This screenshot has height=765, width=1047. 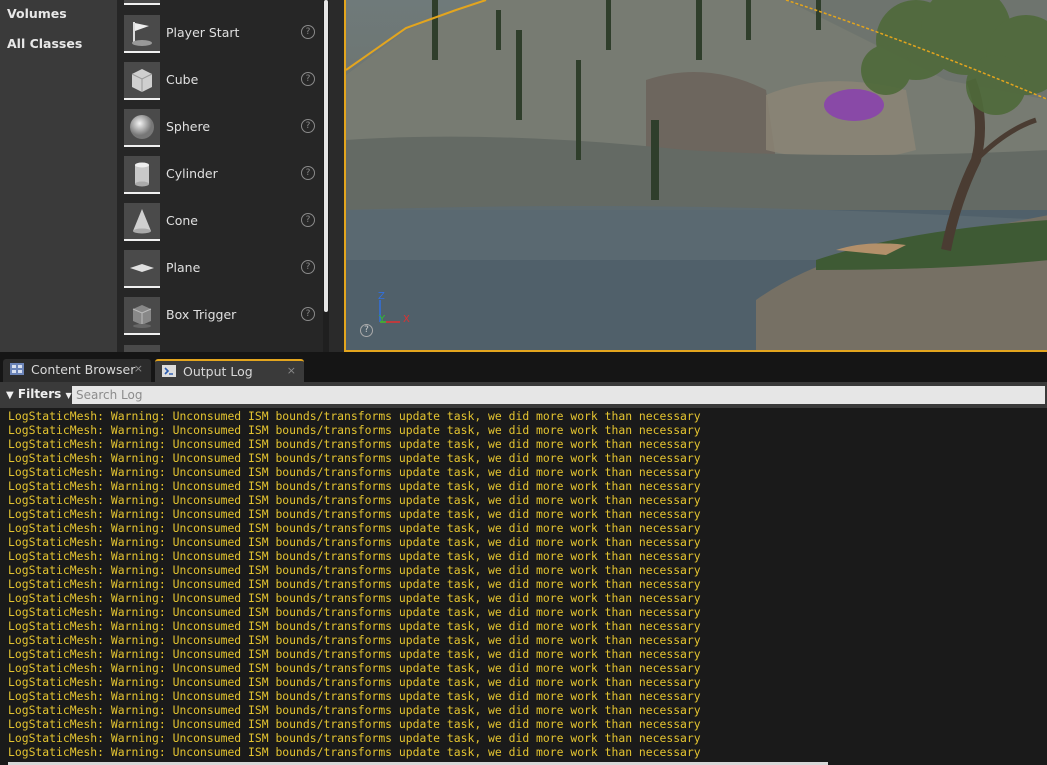 I want to click on place-item-box-trigger: Box Trigger ?, so click(x=220, y=317).